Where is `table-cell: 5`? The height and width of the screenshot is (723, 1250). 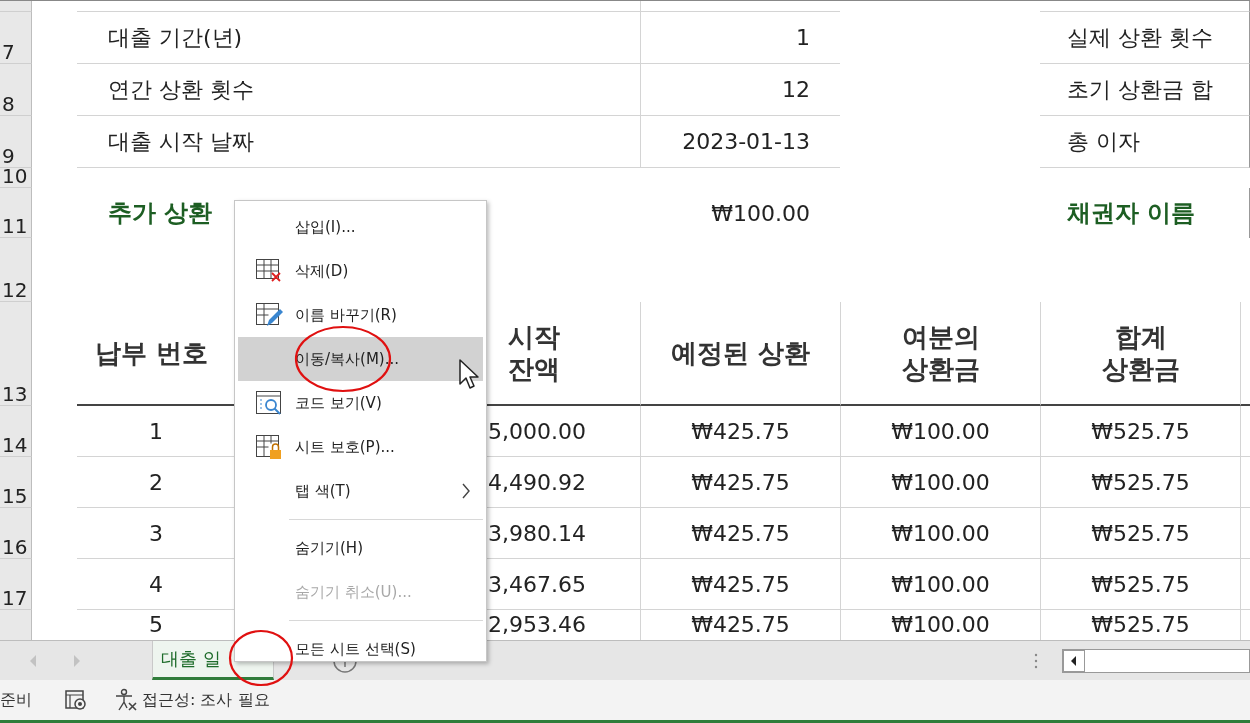
table-cell: 5 is located at coordinates (156, 624).